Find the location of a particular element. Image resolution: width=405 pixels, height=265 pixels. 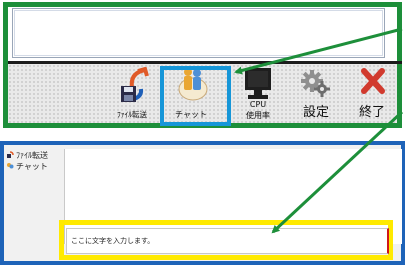

file-transfer-label: ﾌｧｲﾙ転送 is located at coordinates (132, 114).